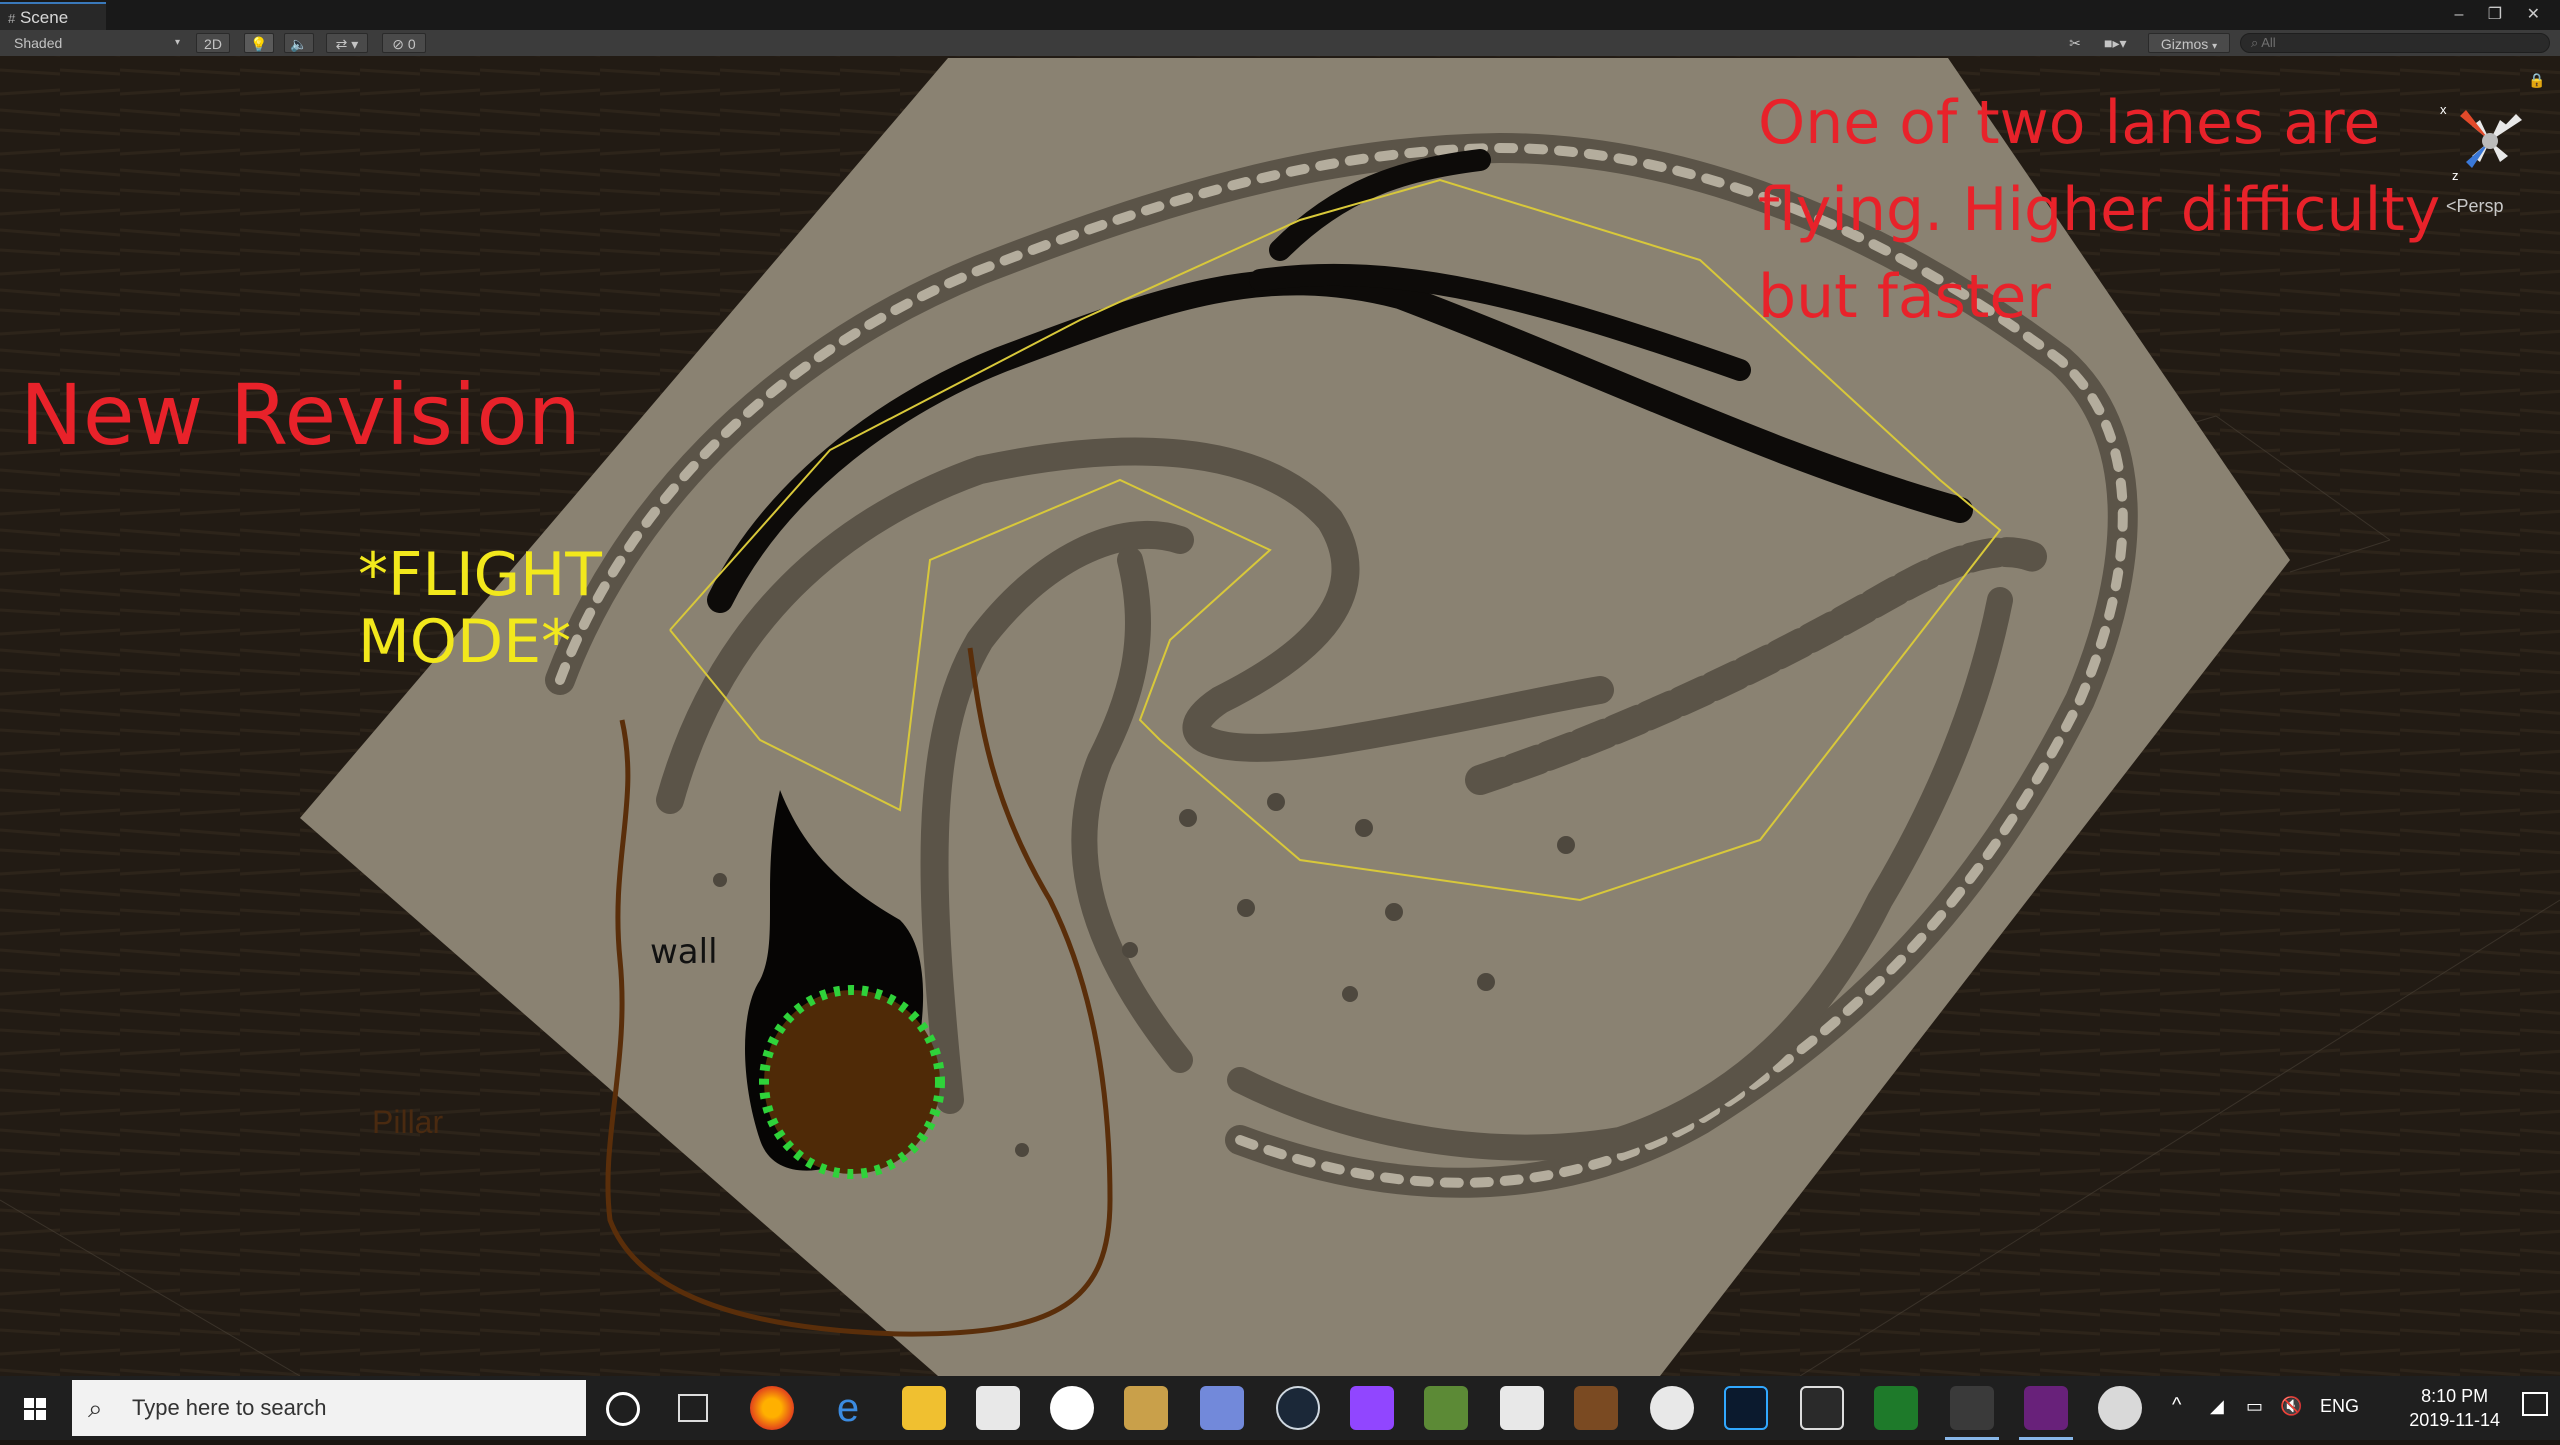 The image size is (2560, 1445). I want to click on lanes-line-2: flying. Higher difficulty, so click(2099, 210).